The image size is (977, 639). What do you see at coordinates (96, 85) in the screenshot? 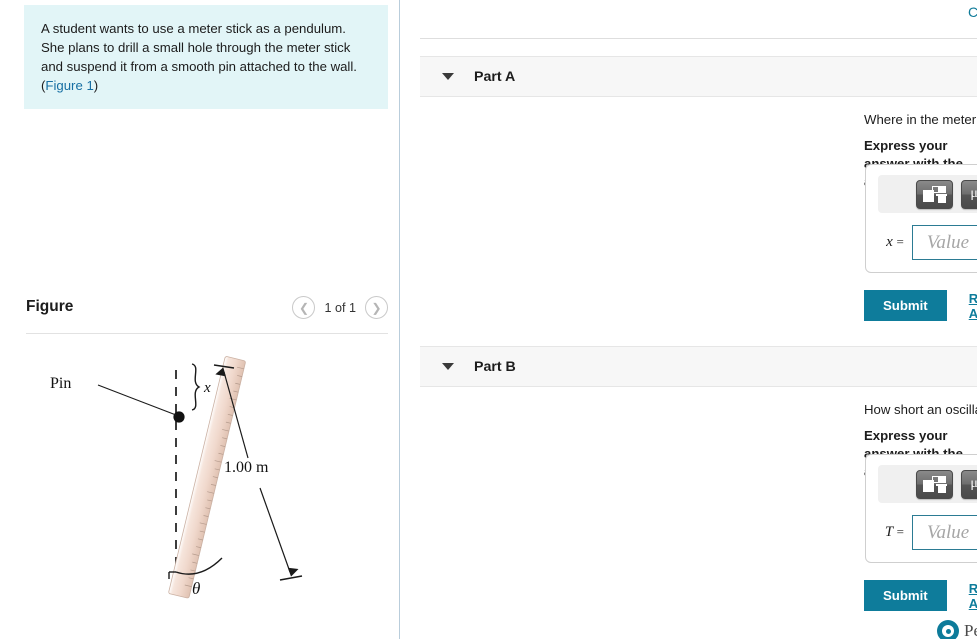
I see `question-text-part2: )` at bounding box center [96, 85].